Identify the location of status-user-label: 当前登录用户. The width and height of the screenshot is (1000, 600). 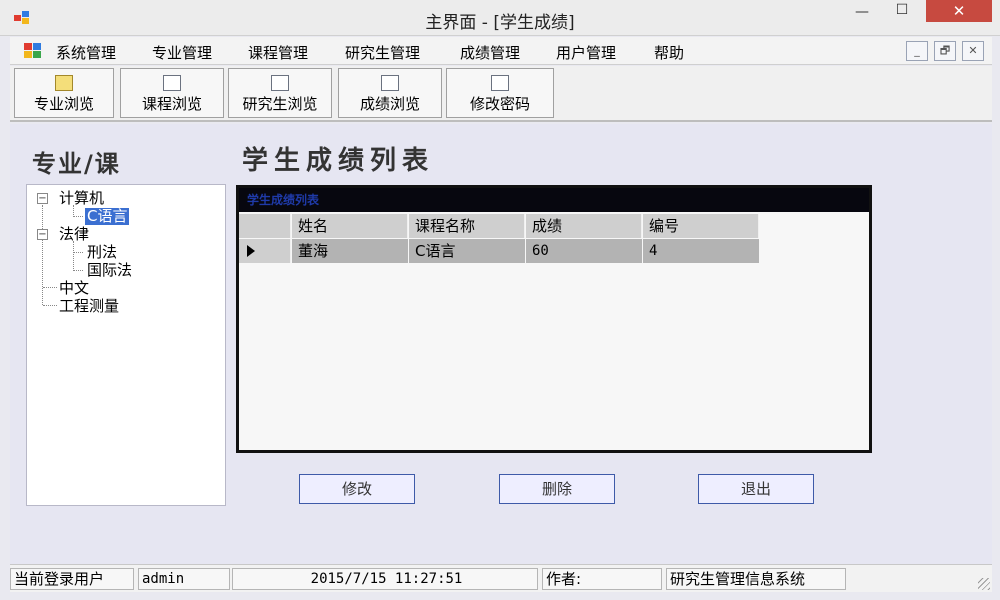
(72, 579).